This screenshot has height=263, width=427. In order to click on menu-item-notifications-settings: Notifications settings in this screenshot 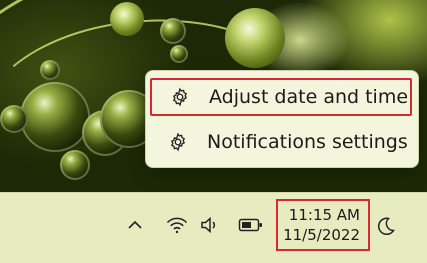, I will do `click(281, 142)`.